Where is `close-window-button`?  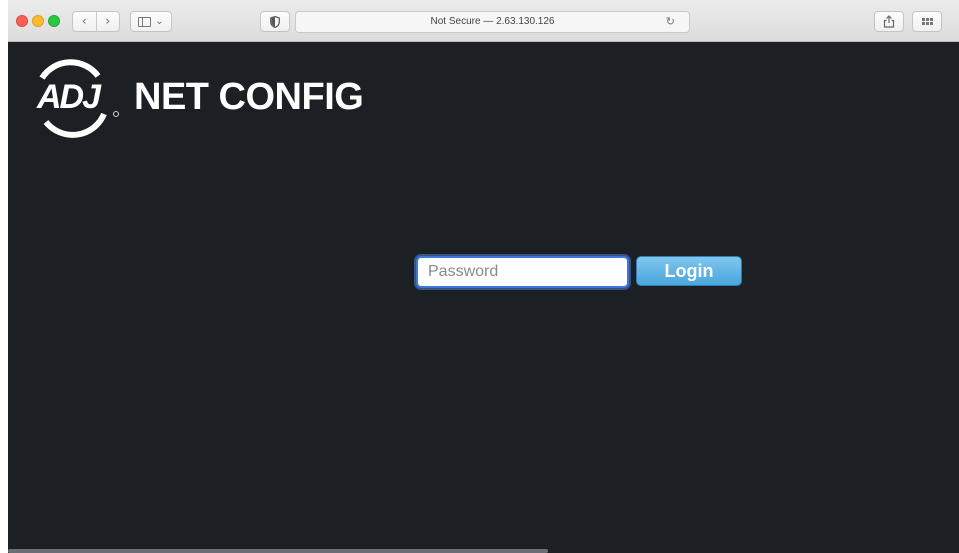
close-window-button is located at coordinates (22, 21).